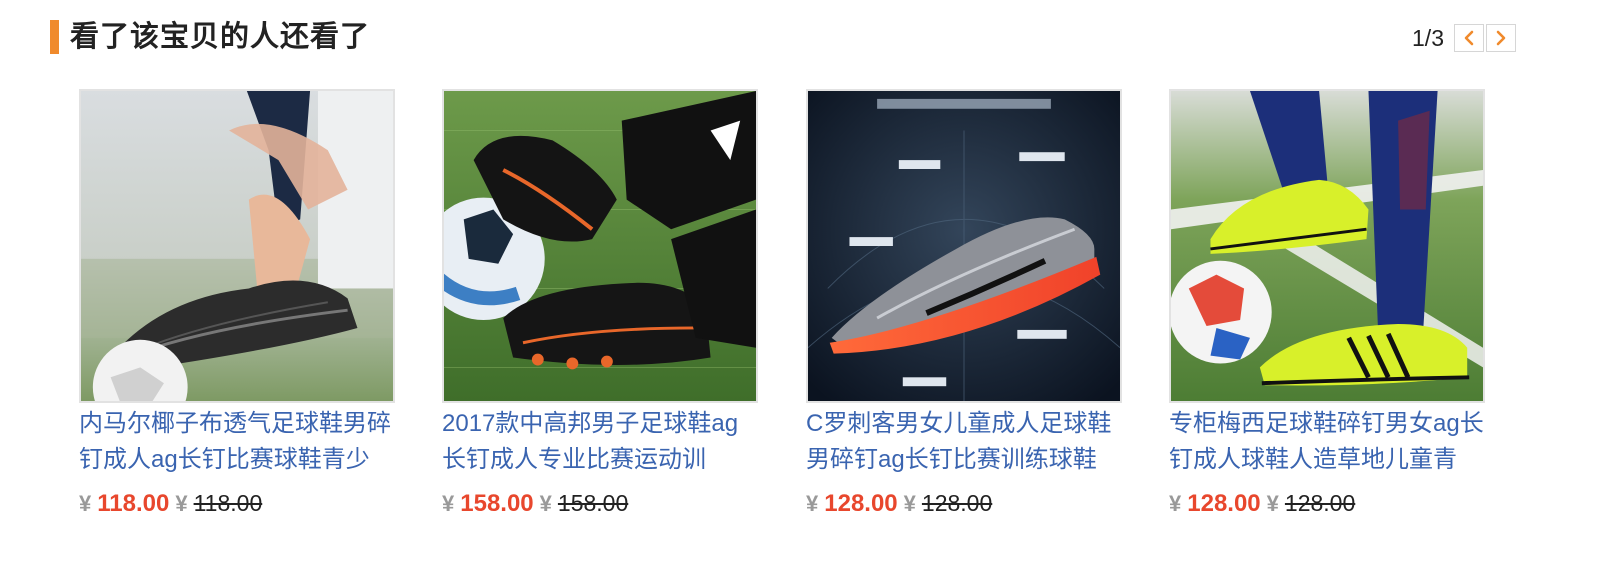  I want to click on current-price: 118.00, so click(133, 503).